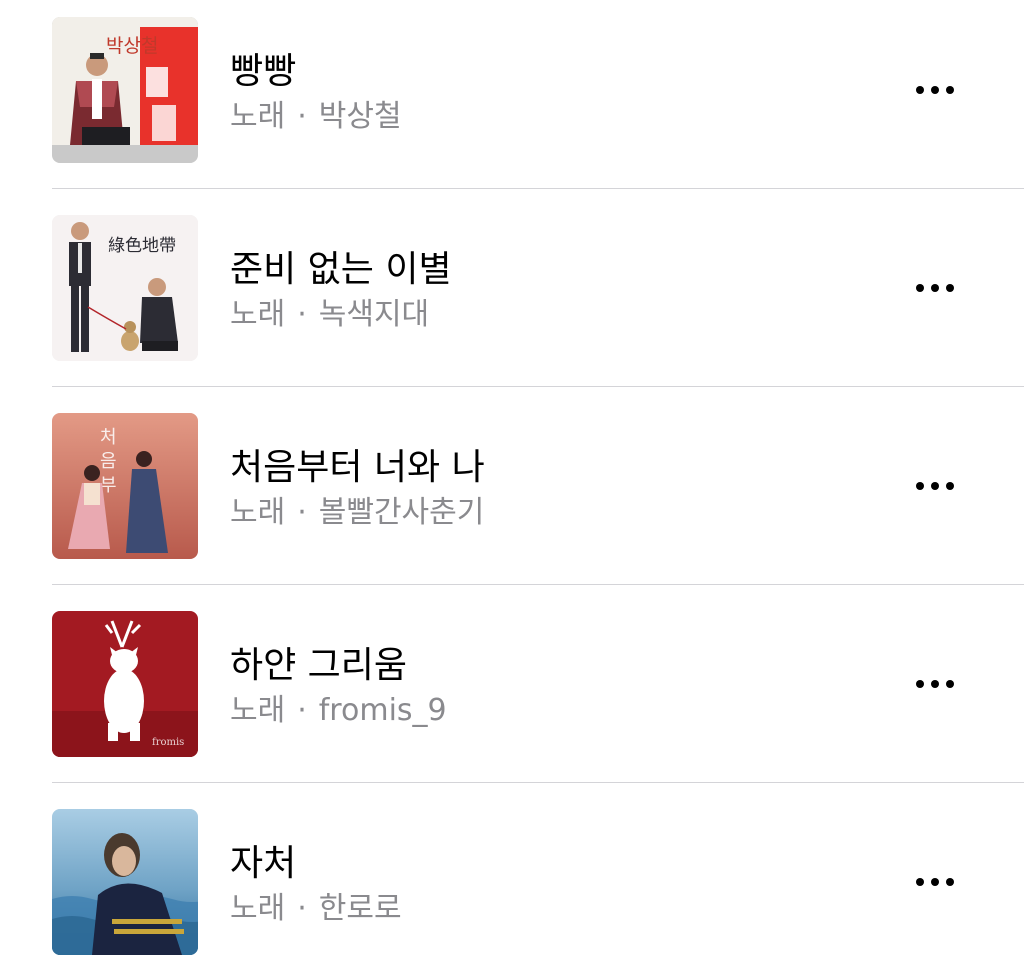 This screenshot has height=980, width=1024. What do you see at coordinates (108, 461) in the screenshot?
I see `svg-text: 음` at bounding box center [108, 461].